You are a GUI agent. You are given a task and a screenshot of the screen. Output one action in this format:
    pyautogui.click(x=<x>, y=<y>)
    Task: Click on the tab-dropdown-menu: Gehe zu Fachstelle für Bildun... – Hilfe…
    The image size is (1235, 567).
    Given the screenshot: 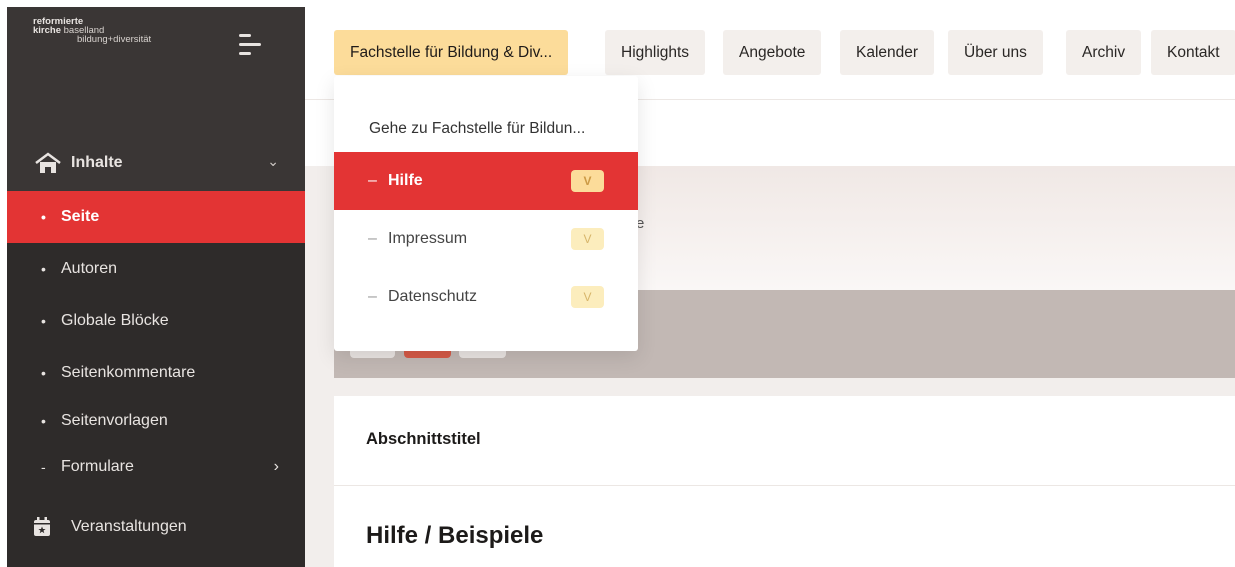 What is the action you would take?
    pyautogui.click(x=486, y=213)
    